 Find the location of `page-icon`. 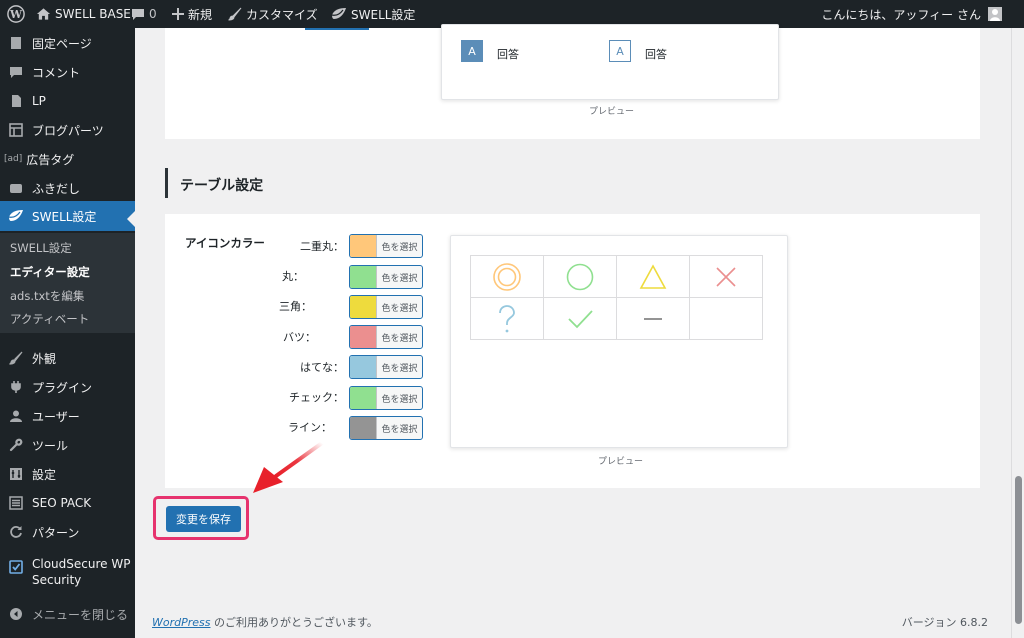

page-icon is located at coordinates (16, 43).